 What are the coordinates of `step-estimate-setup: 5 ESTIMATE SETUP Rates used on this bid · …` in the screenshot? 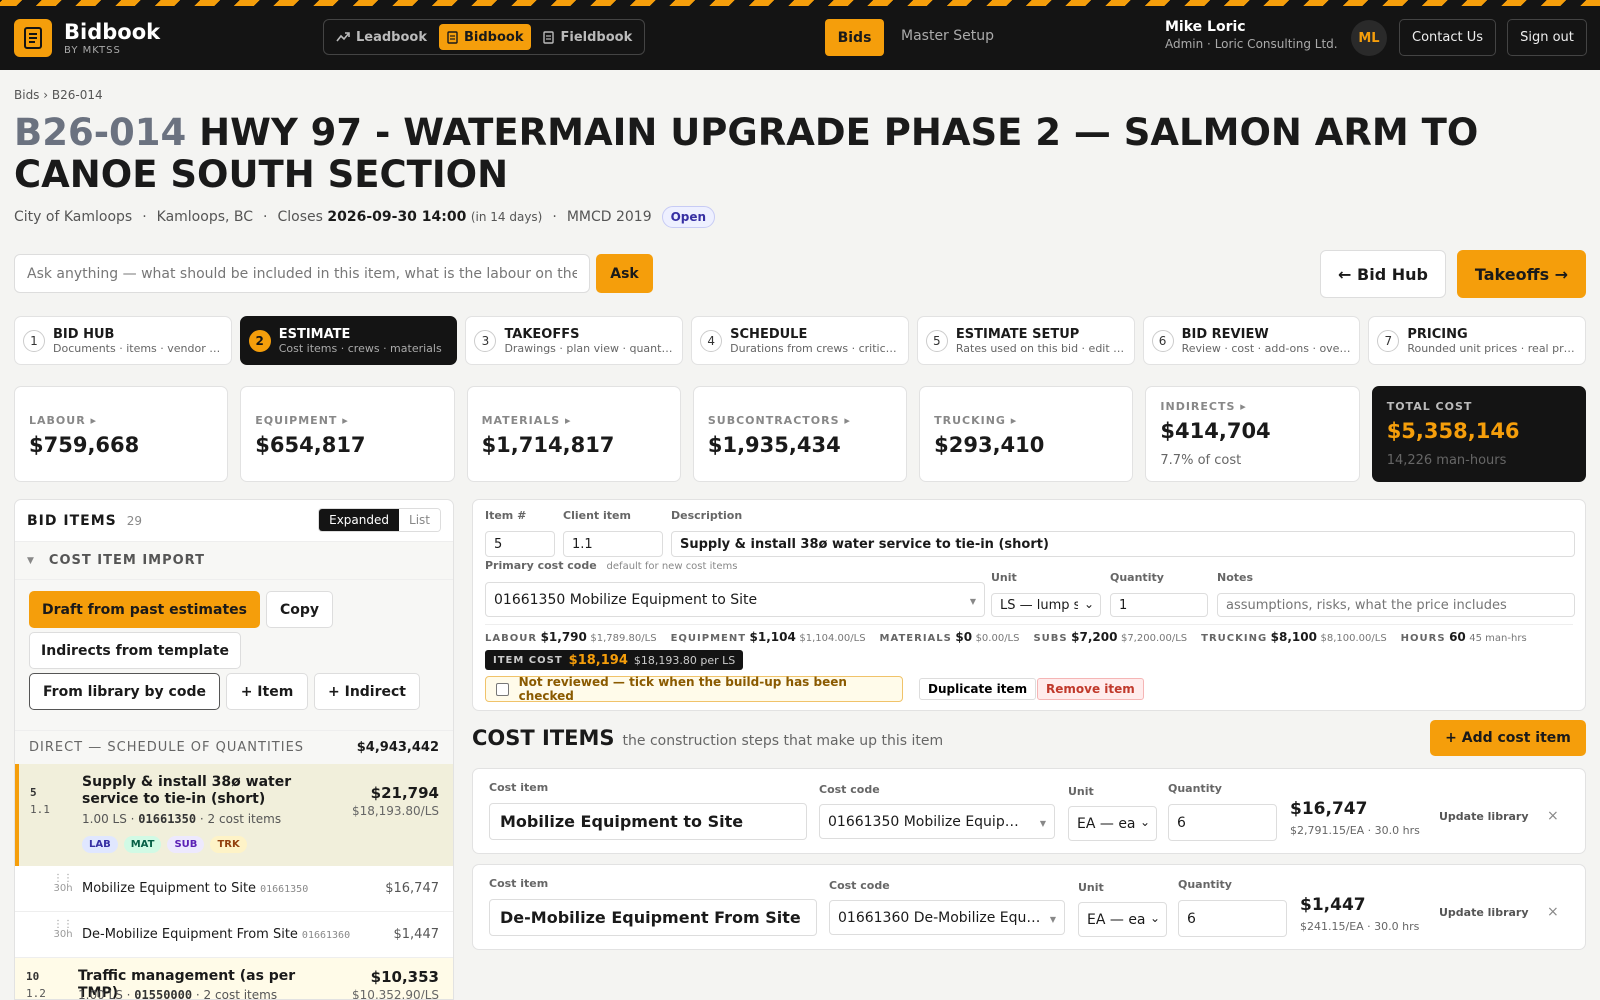 It's located at (1025, 340).